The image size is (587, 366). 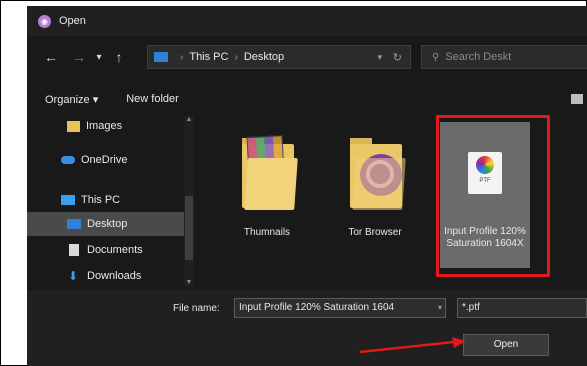 I want to click on sidebar-item-this-pc: This PC, so click(x=107, y=200).